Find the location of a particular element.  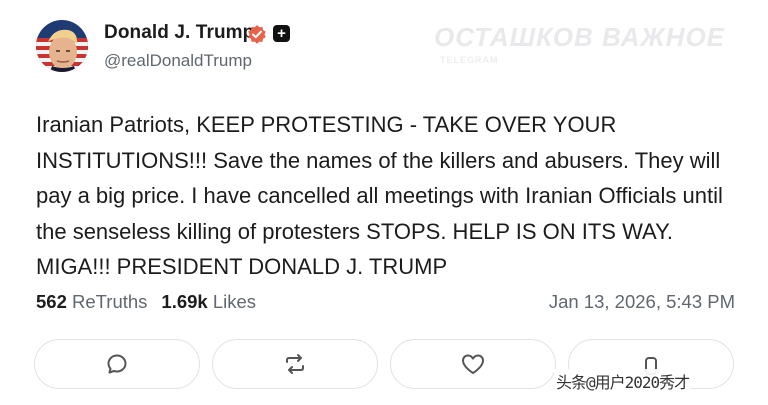

watermark-text: ОСТАШКОВ ВАЖНОЕ is located at coordinates (580, 37).